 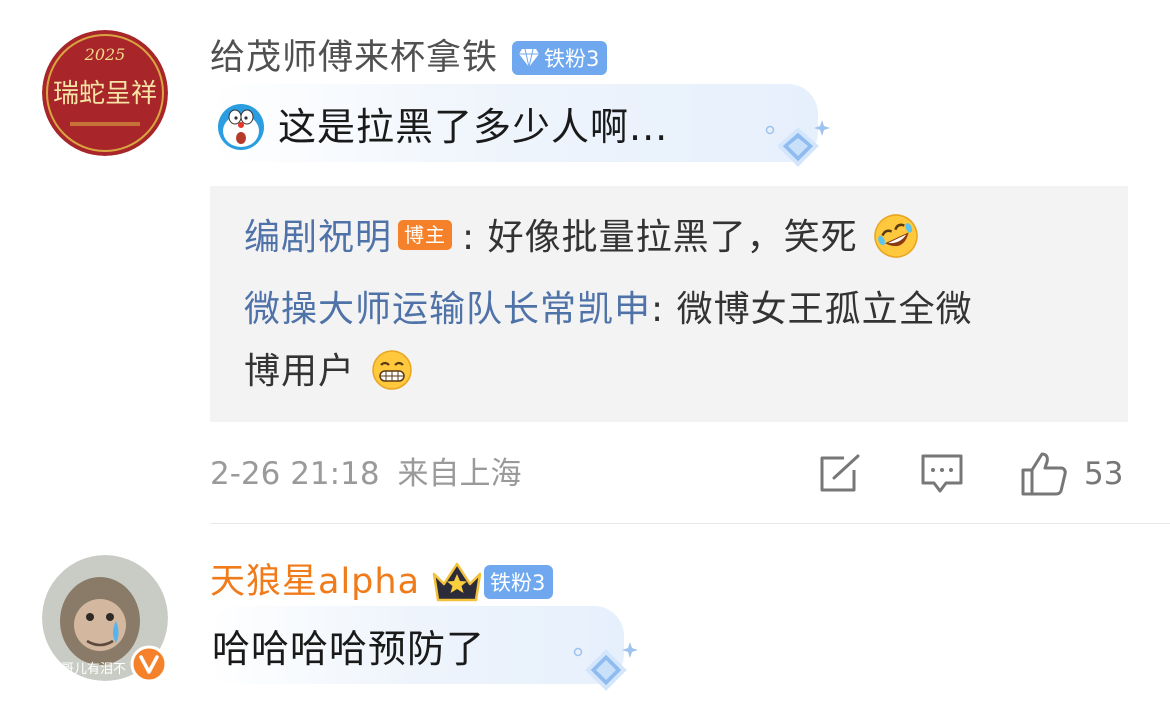 I want to click on svg-text: 瑞蛇呈祥, so click(x=105, y=94).